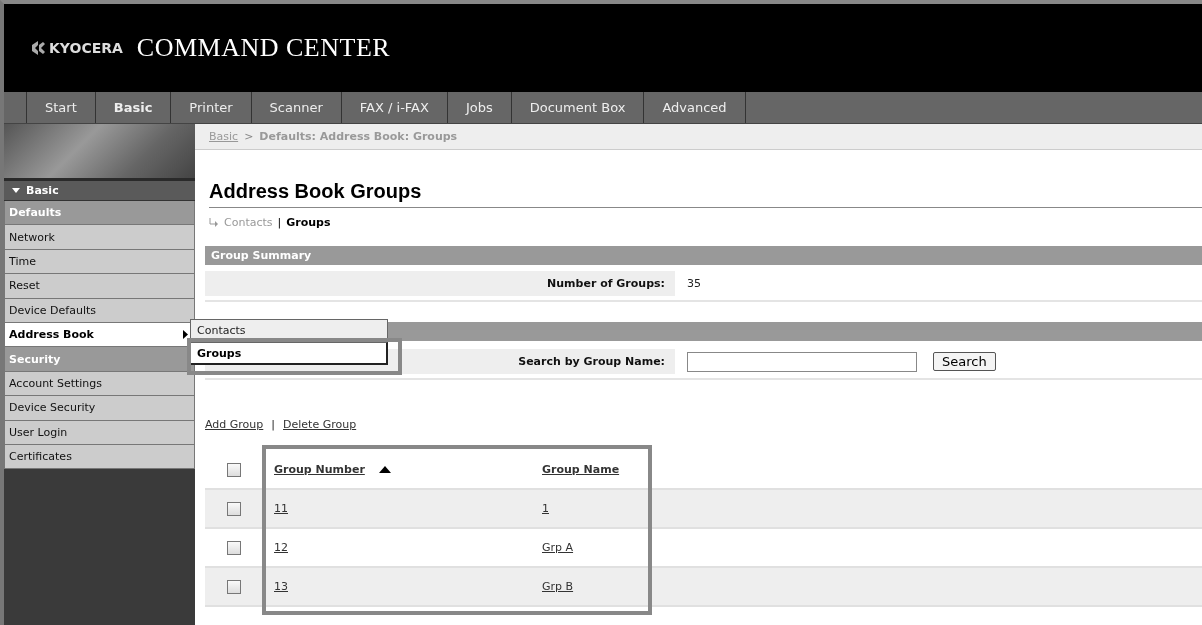 Image resolution: width=1202 pixels, height=625 pixels. I want to click on nav-tab: Jobs, so click(479, 107).